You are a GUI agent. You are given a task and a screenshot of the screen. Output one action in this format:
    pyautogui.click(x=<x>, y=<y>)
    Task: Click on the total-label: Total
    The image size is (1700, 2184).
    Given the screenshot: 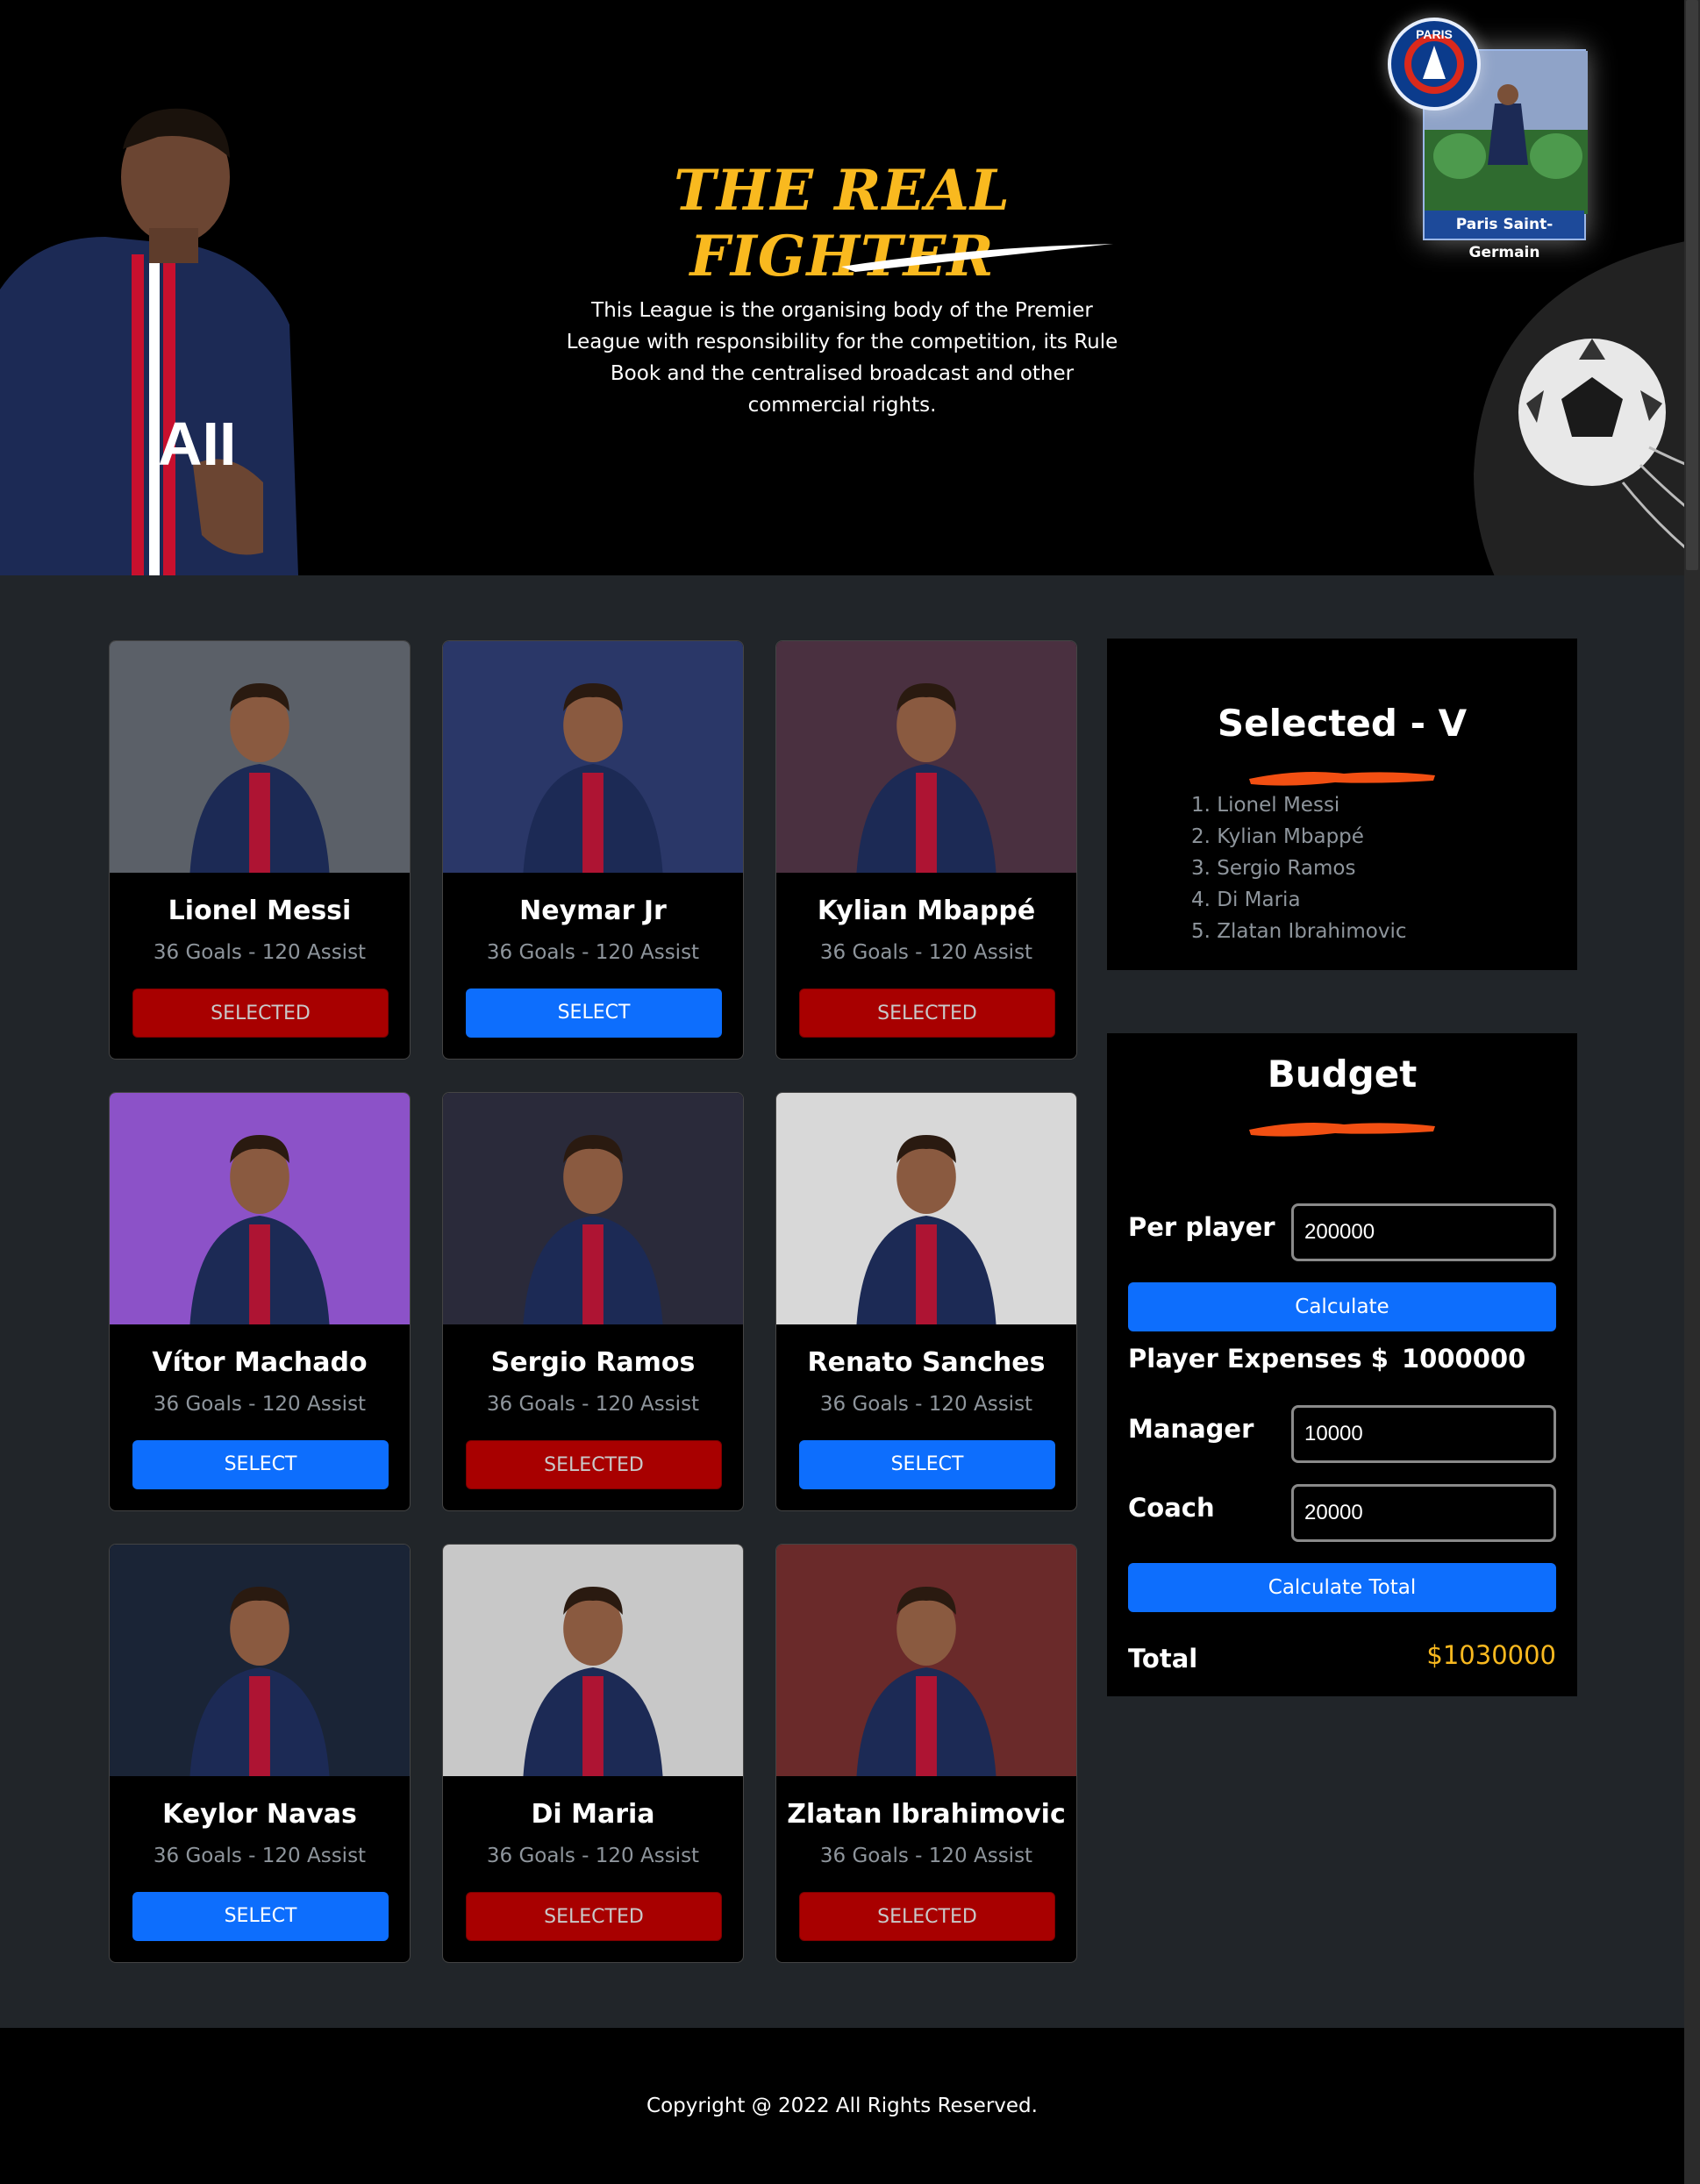 What is the action you would take?
    pyautogui.click(x=1163, y=1659)
    